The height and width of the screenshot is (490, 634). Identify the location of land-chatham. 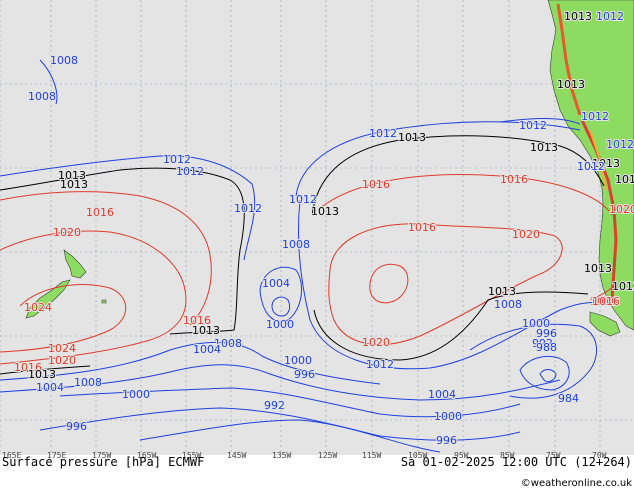
(104, 301).